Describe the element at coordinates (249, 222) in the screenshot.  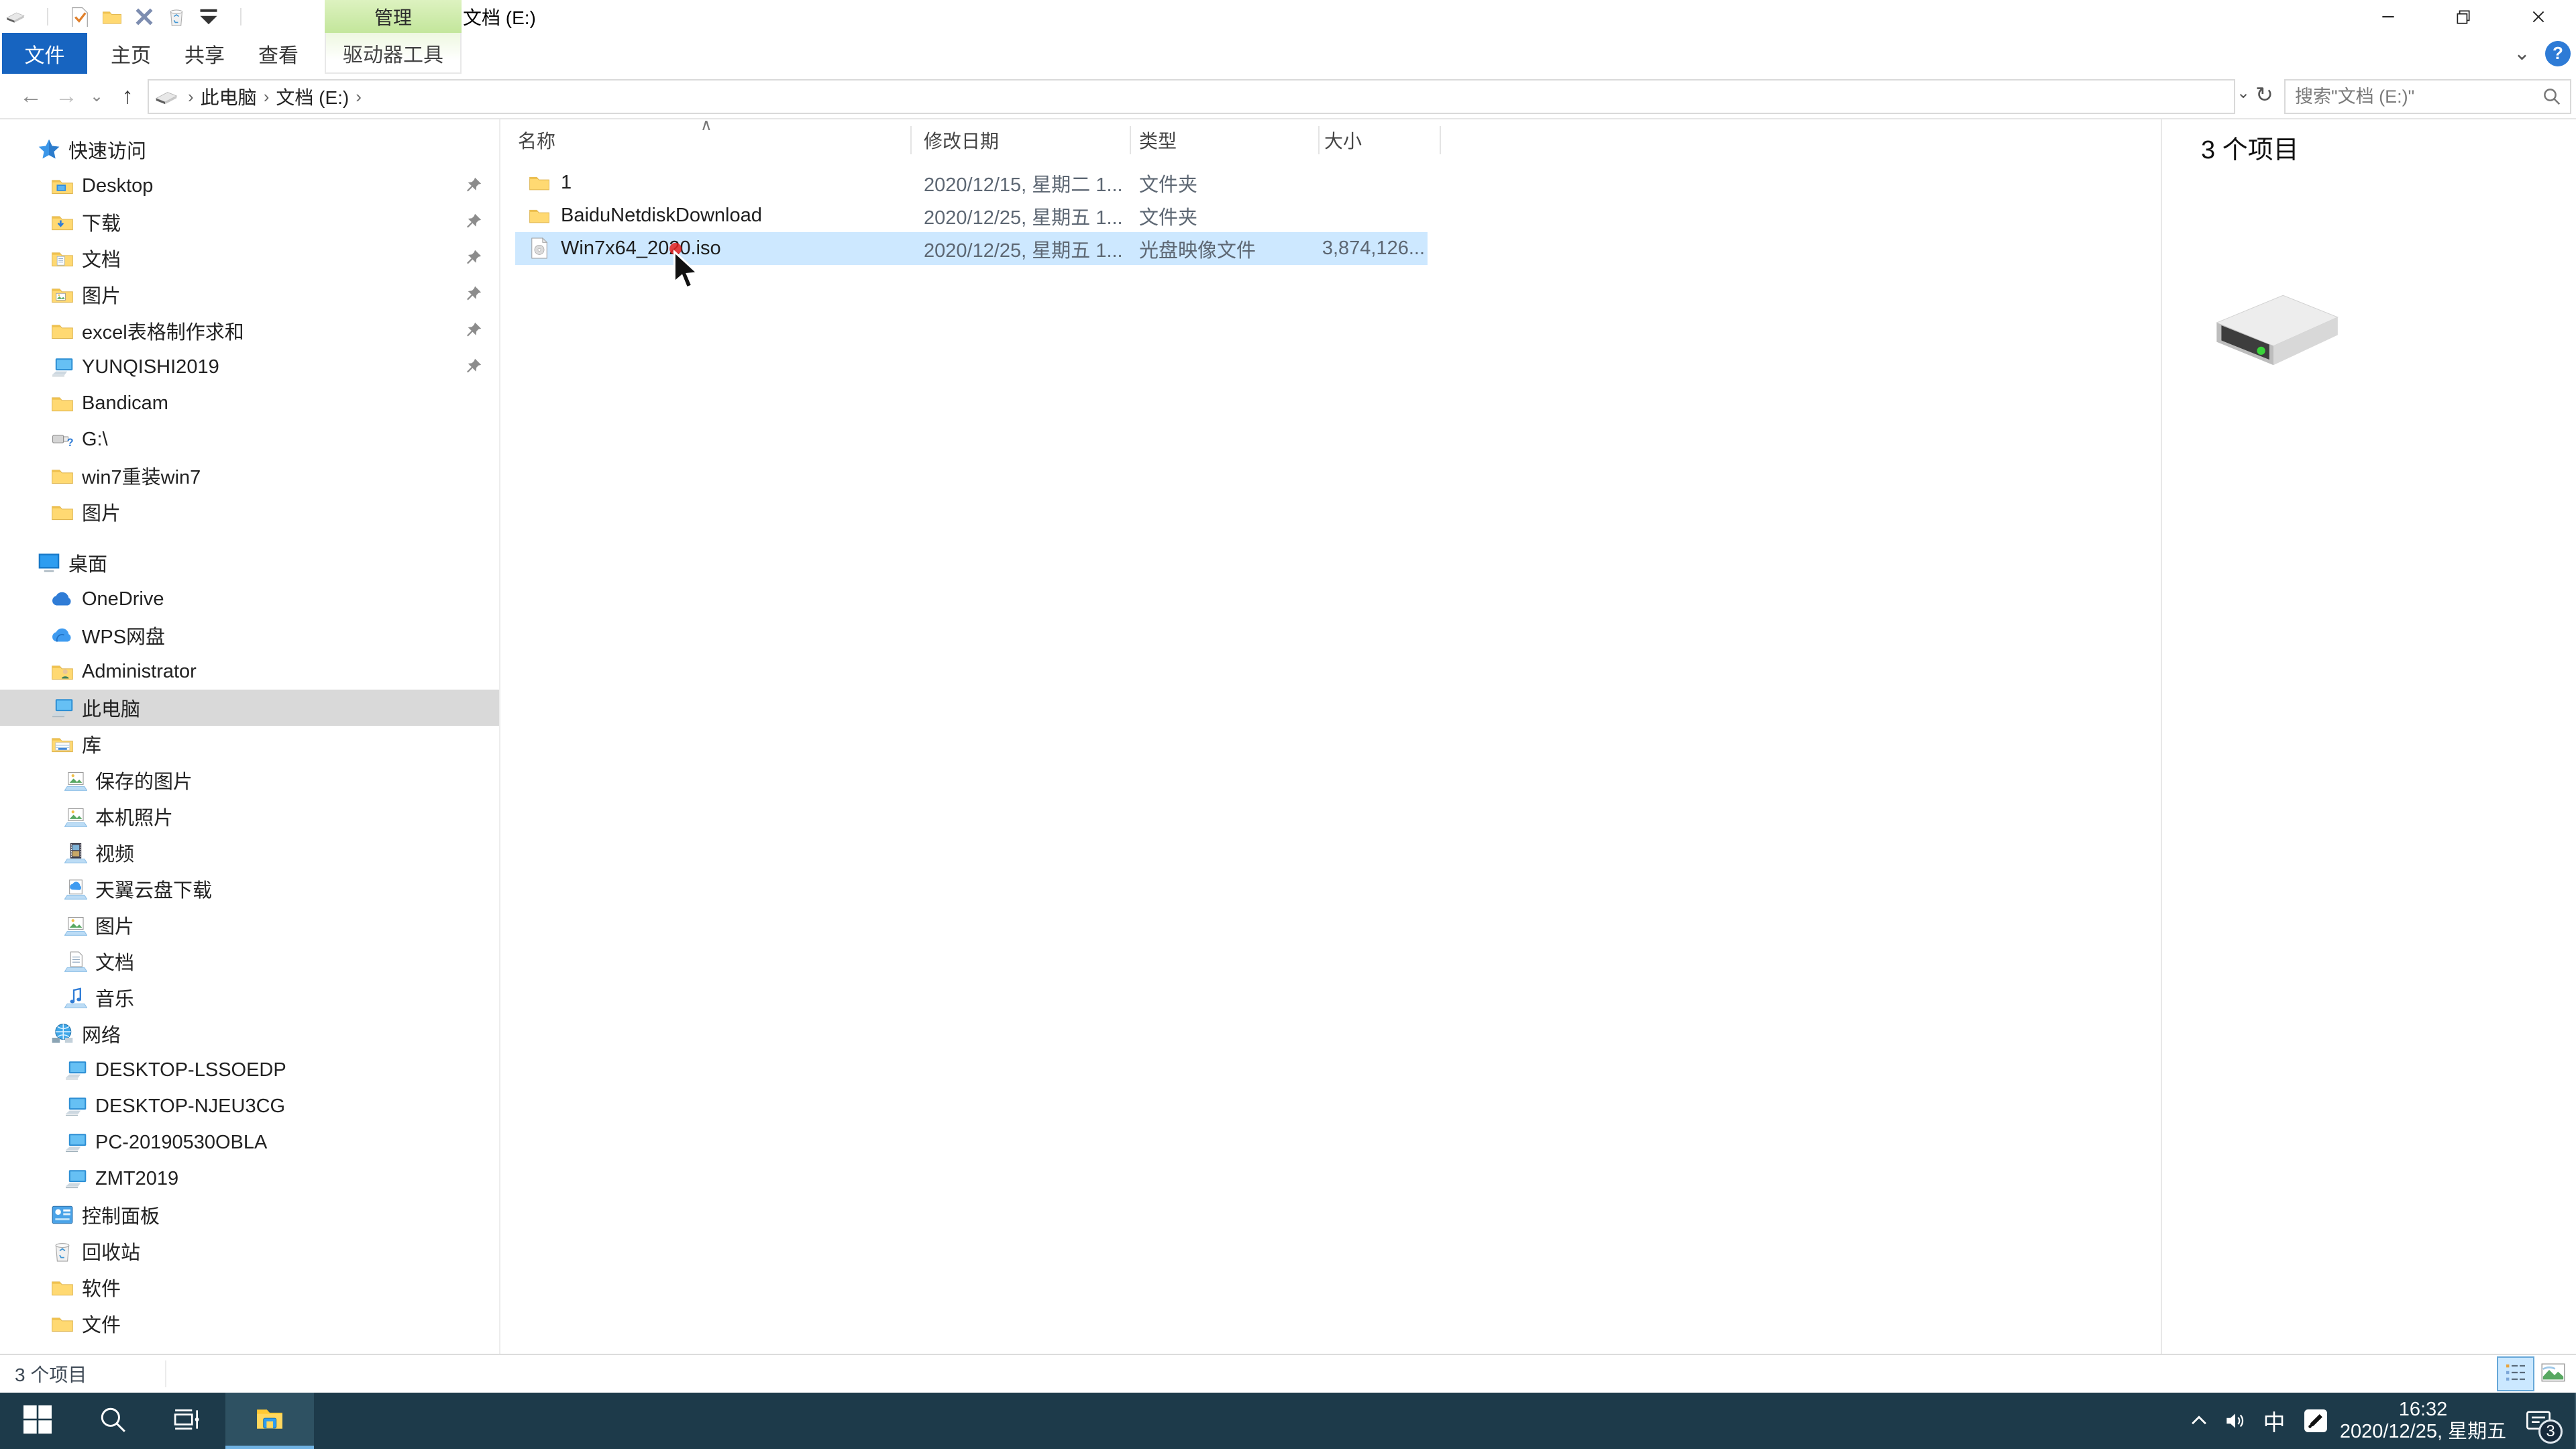
I see `sidebar-item: 下载` at that location.